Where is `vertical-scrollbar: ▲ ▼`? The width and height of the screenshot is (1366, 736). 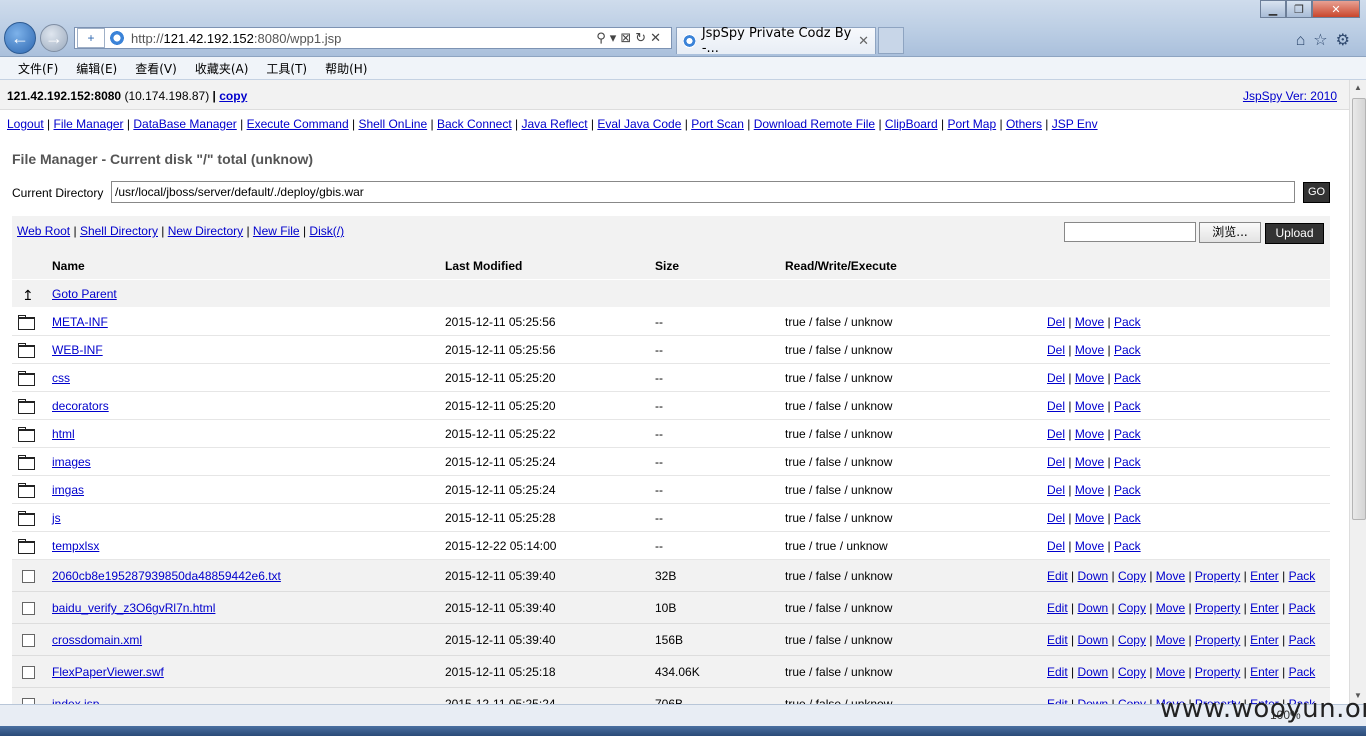
vertical-scrollbar: ▲ ▼ is located at coordinates (1357, 392).